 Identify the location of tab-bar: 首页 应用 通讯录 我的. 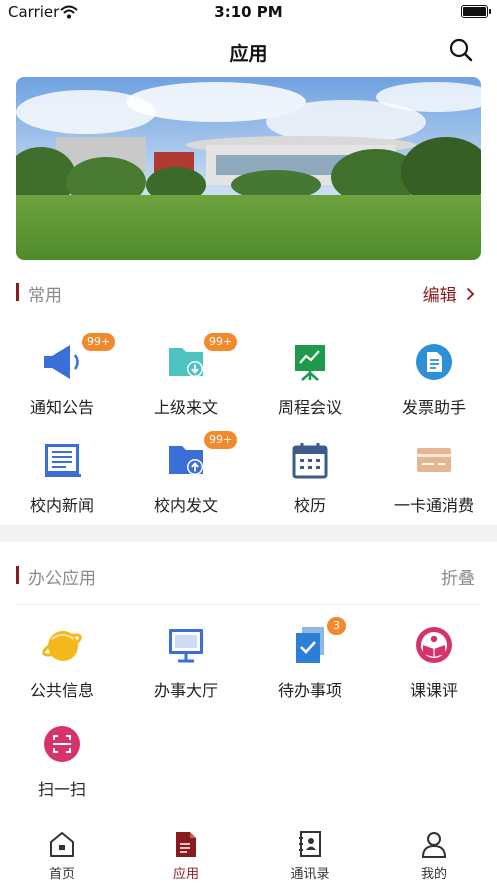
(248, 855).